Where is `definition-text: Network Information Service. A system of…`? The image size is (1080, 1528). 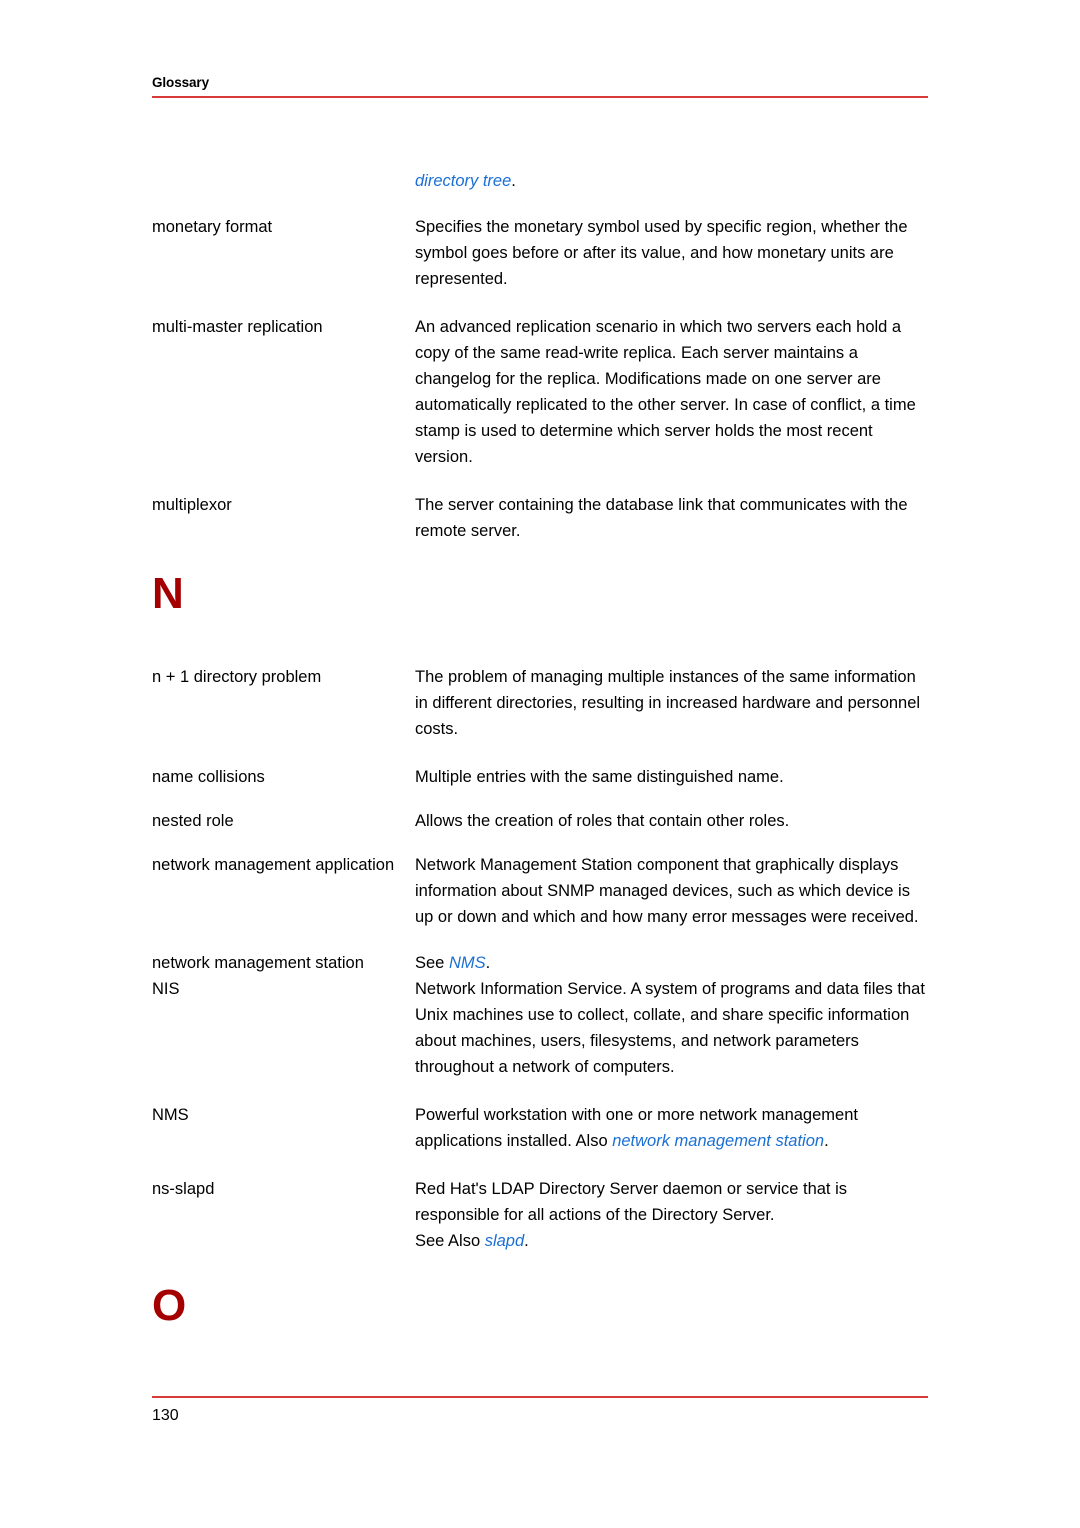
definition-text: Network Information Service. A system of… is located at coordinates (670, 1028).